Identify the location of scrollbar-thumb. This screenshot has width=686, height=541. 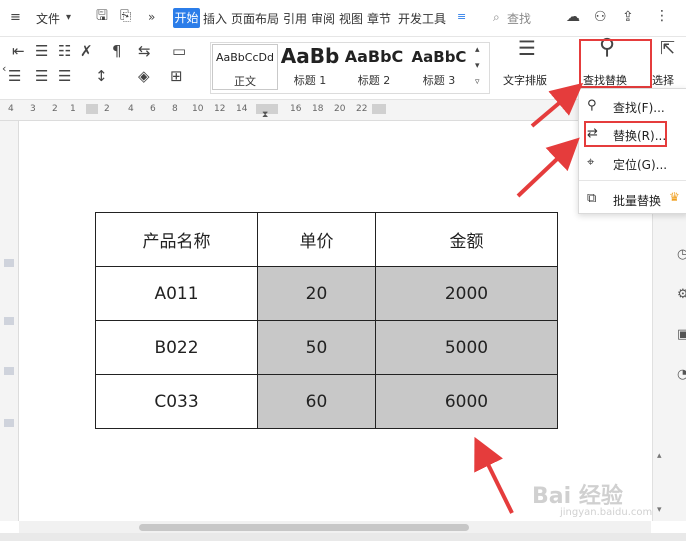
(304, 527).